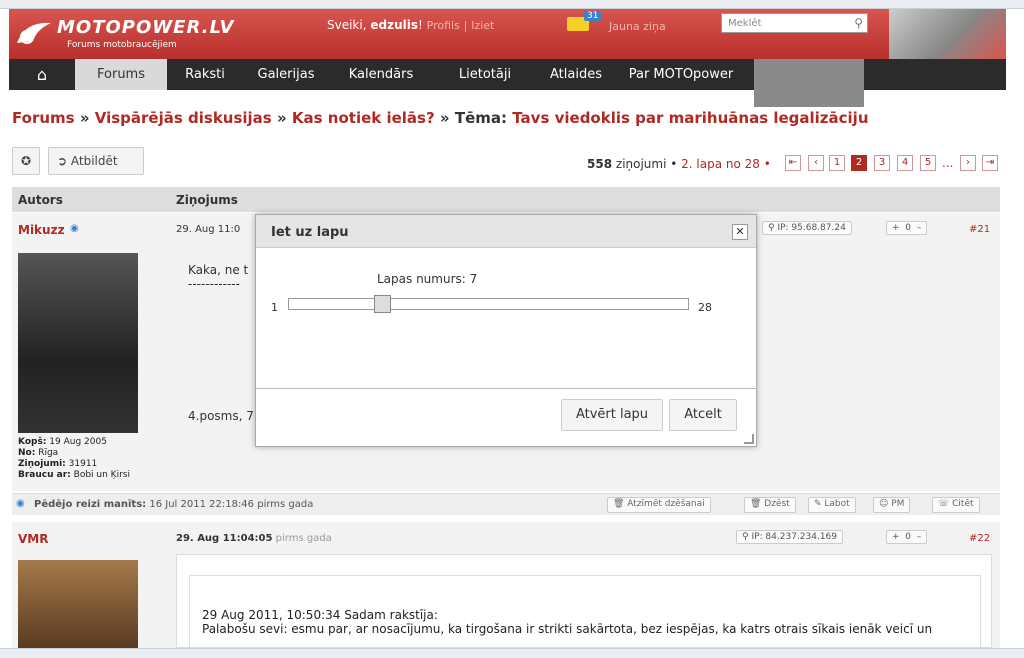 The width and height of the screenshot is (1024, 658). What do you see at coordinates (979, 229) in the screenshot?
I see `post-number: #21` at bounding box center [979, 229].